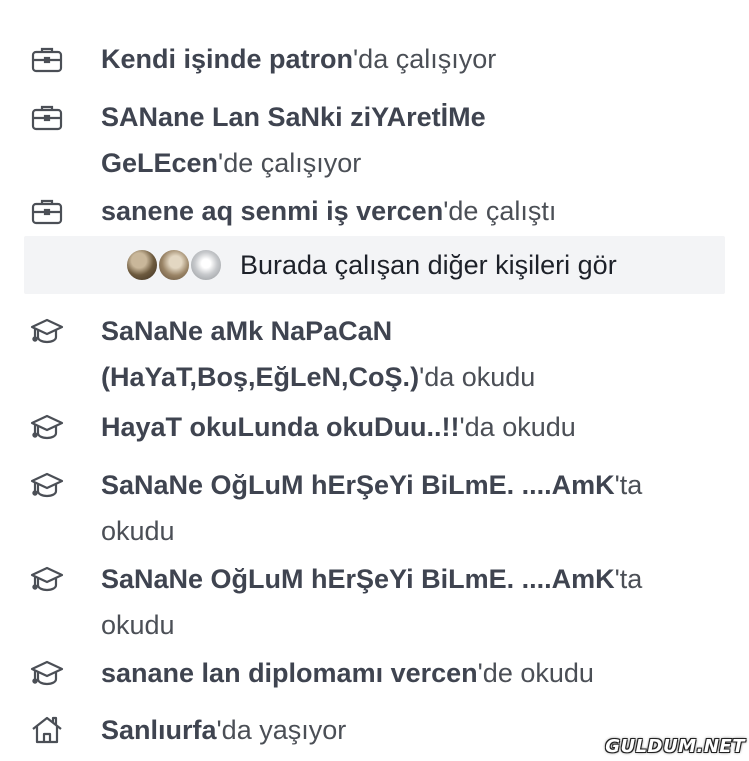 The width and height of the screenshot is (749, 761). Describe the element at coordinates (535, 673) in the screenshot. I see `education-suffix: 'de okudu` at that location.